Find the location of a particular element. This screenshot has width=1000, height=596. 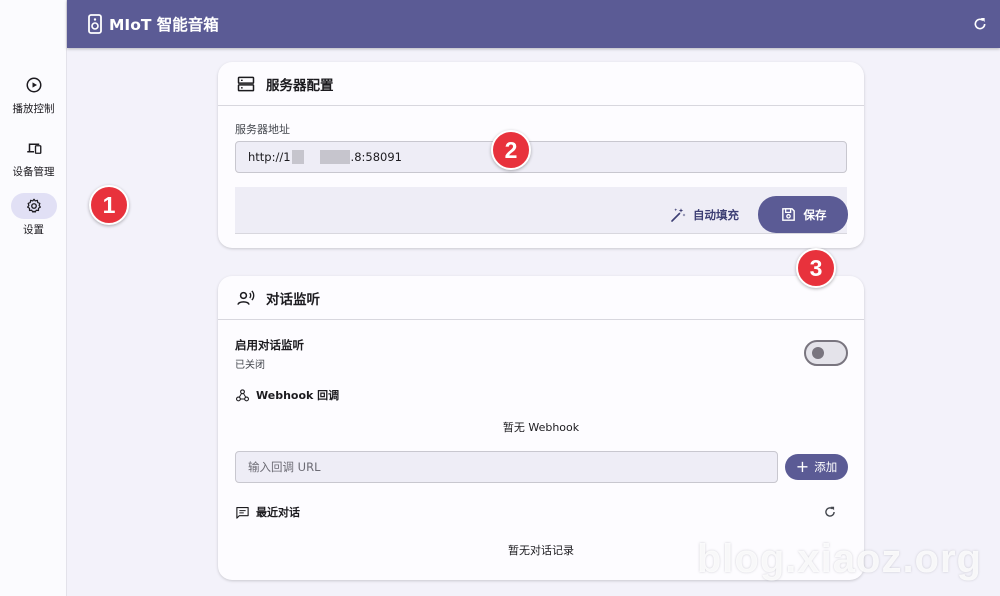

magic-wand-icon is located at coordinates (678, 215).